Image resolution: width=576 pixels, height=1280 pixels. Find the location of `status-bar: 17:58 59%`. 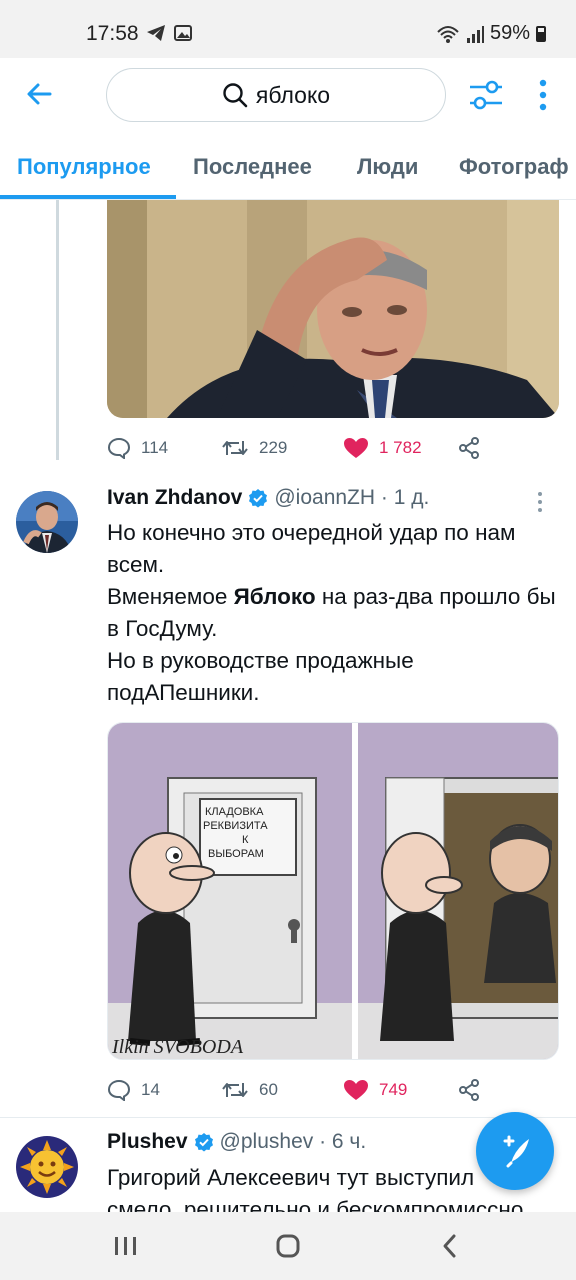

status-bar: 17:58 59% is located at coordinates (288, 29).